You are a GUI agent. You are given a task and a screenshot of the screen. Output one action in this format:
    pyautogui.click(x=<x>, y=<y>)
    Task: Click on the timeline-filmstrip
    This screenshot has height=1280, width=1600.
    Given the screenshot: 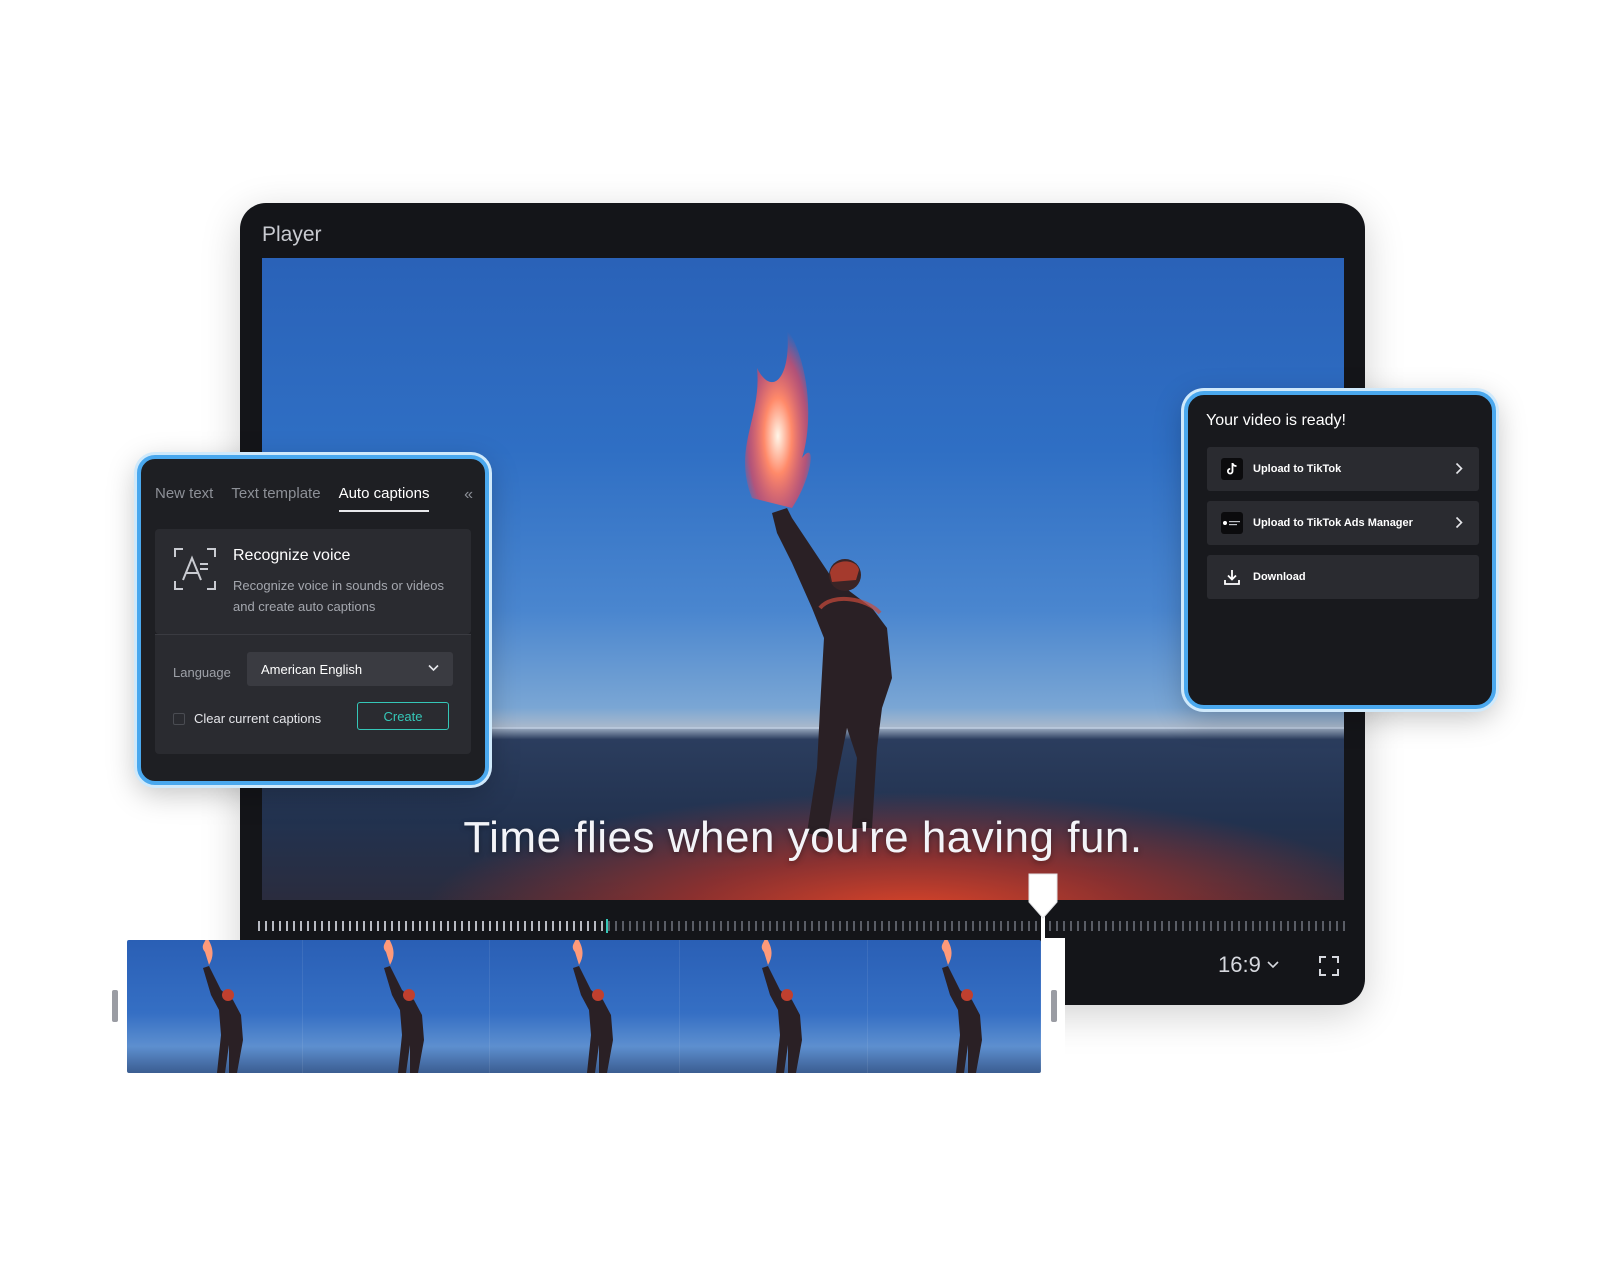 What is the action you would take?
    pyautogui.click(x=584, y=1006)
    